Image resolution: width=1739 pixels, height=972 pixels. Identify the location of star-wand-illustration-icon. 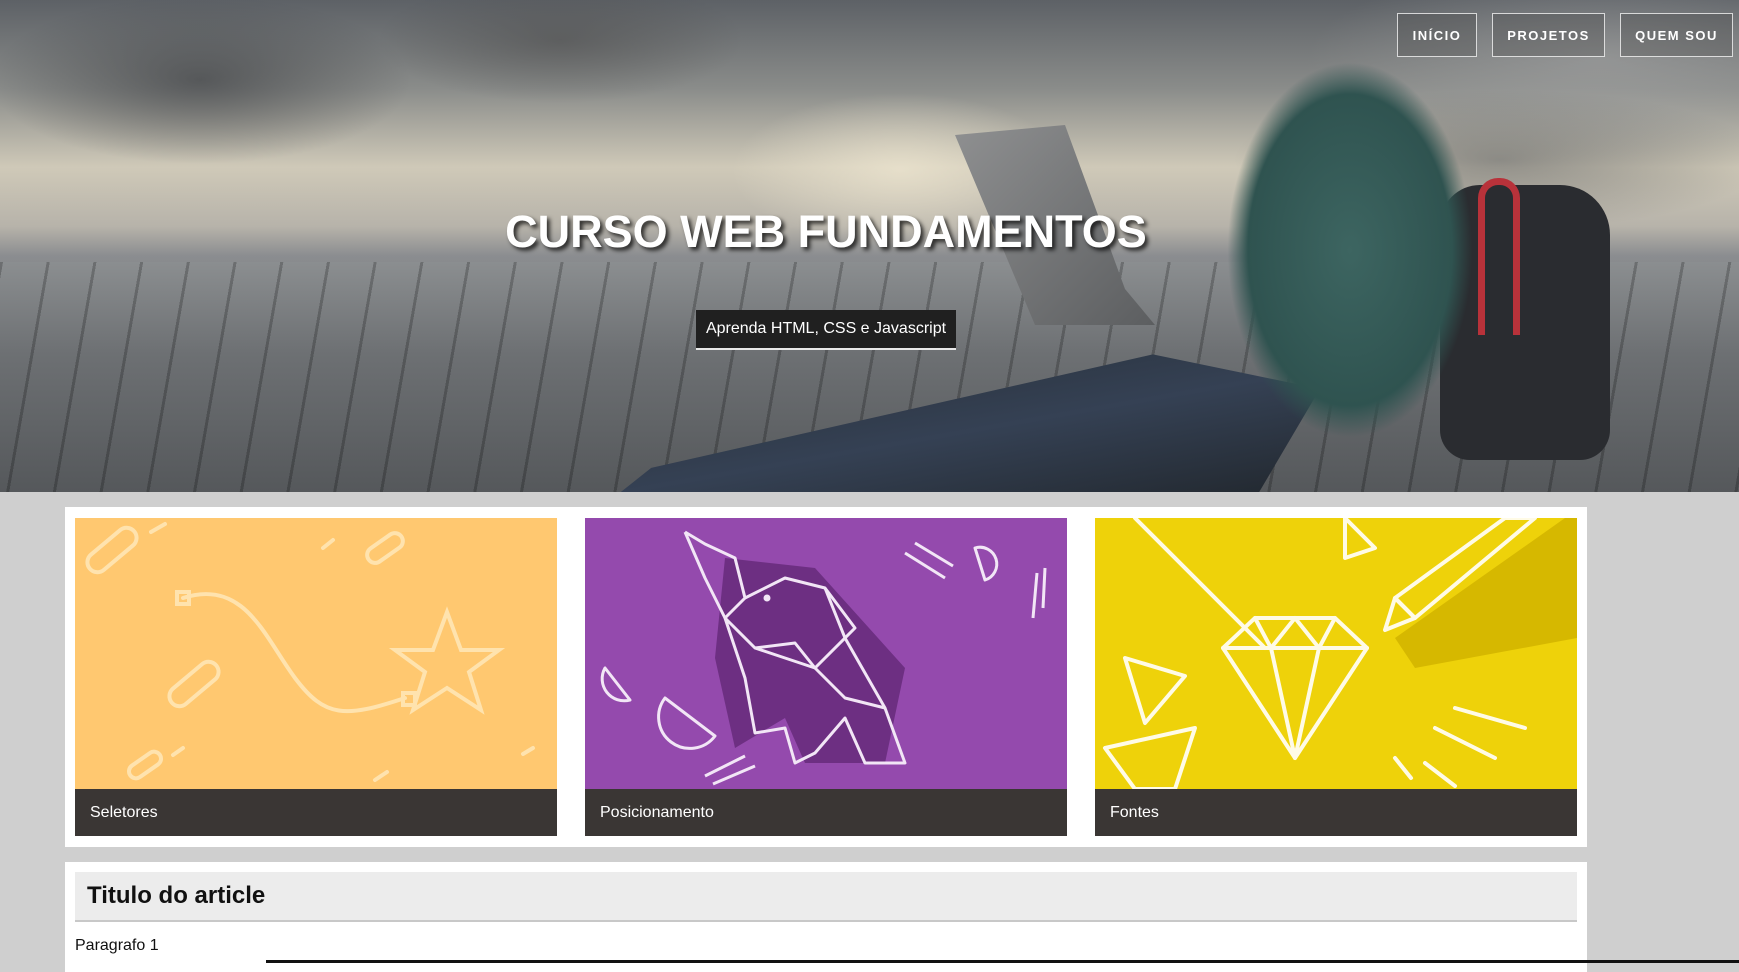
(316, 653).